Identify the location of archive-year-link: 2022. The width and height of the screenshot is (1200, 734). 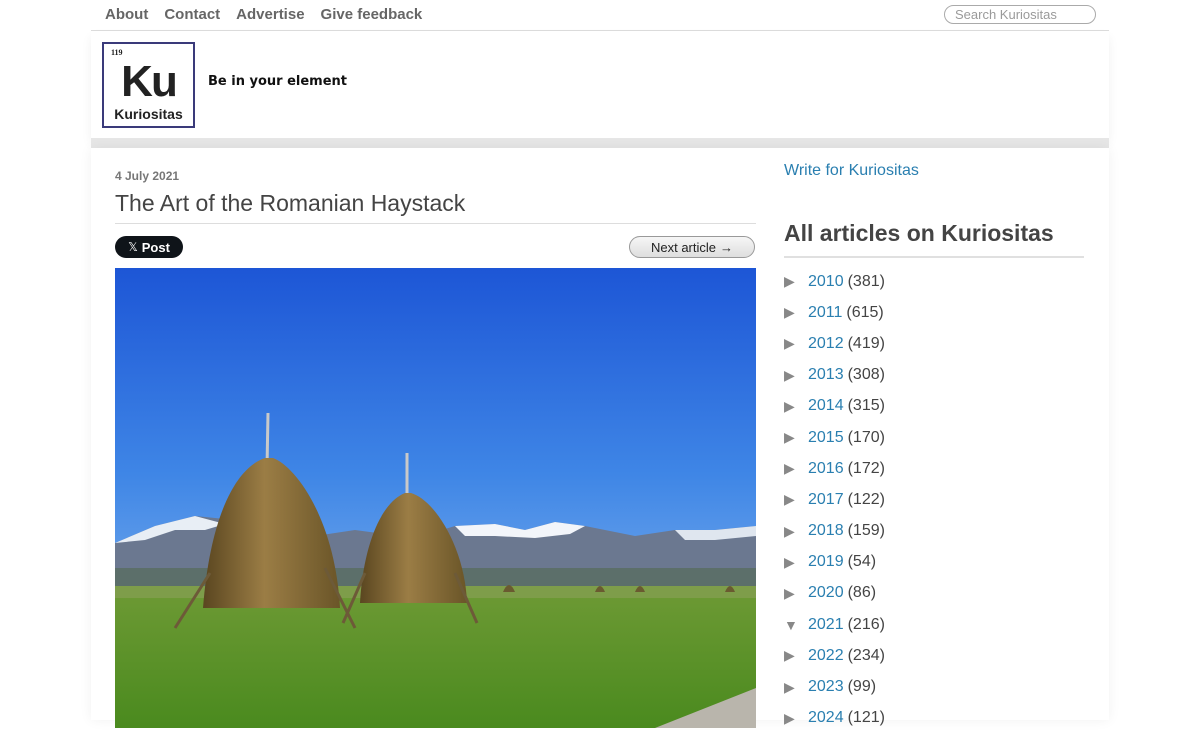
(826, 656).